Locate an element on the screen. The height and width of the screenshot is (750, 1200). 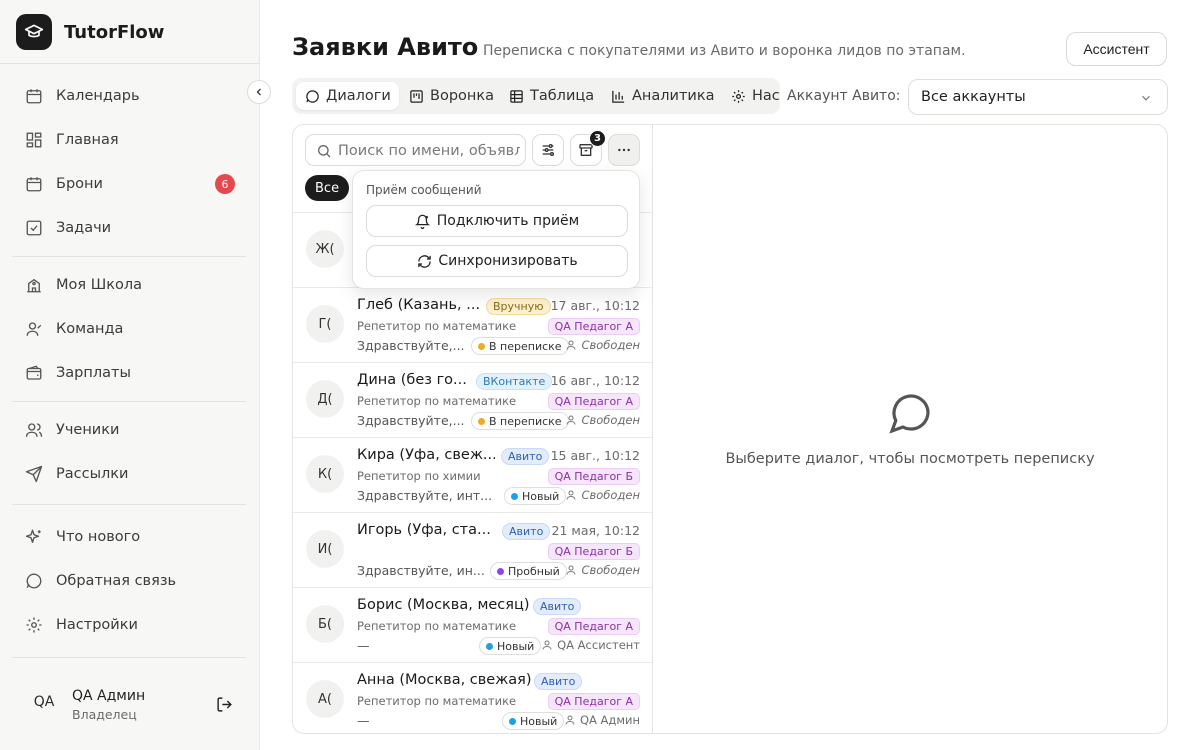
tab-label: Аналитика is located at coordinates (673, 96).